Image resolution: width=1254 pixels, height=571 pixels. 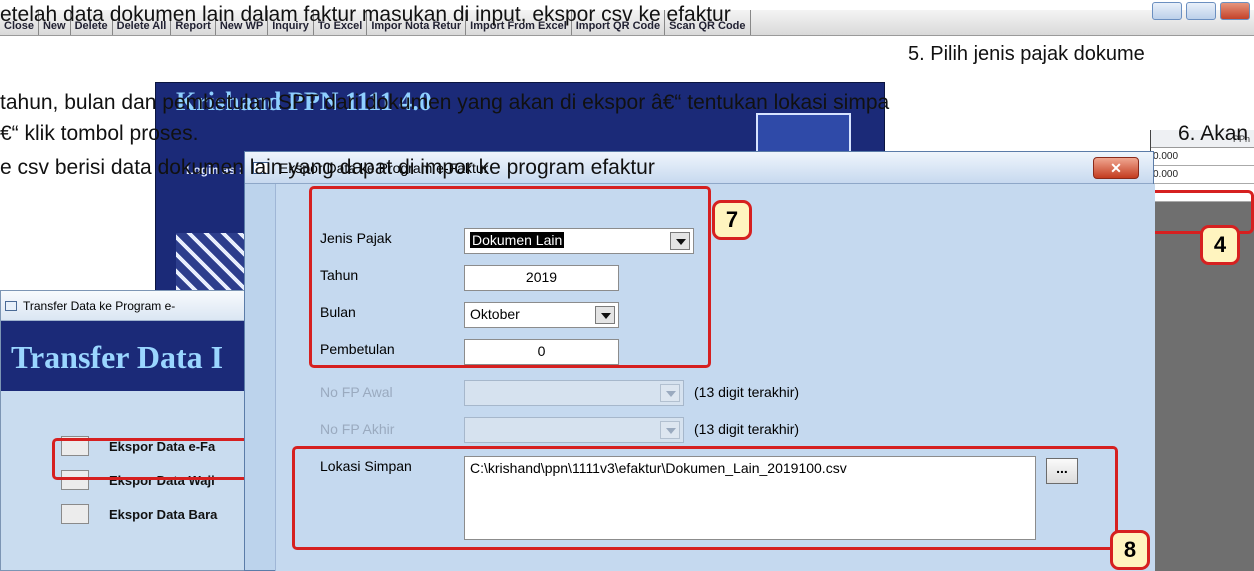 I want to click on background-button, so click(x=803, y=133).